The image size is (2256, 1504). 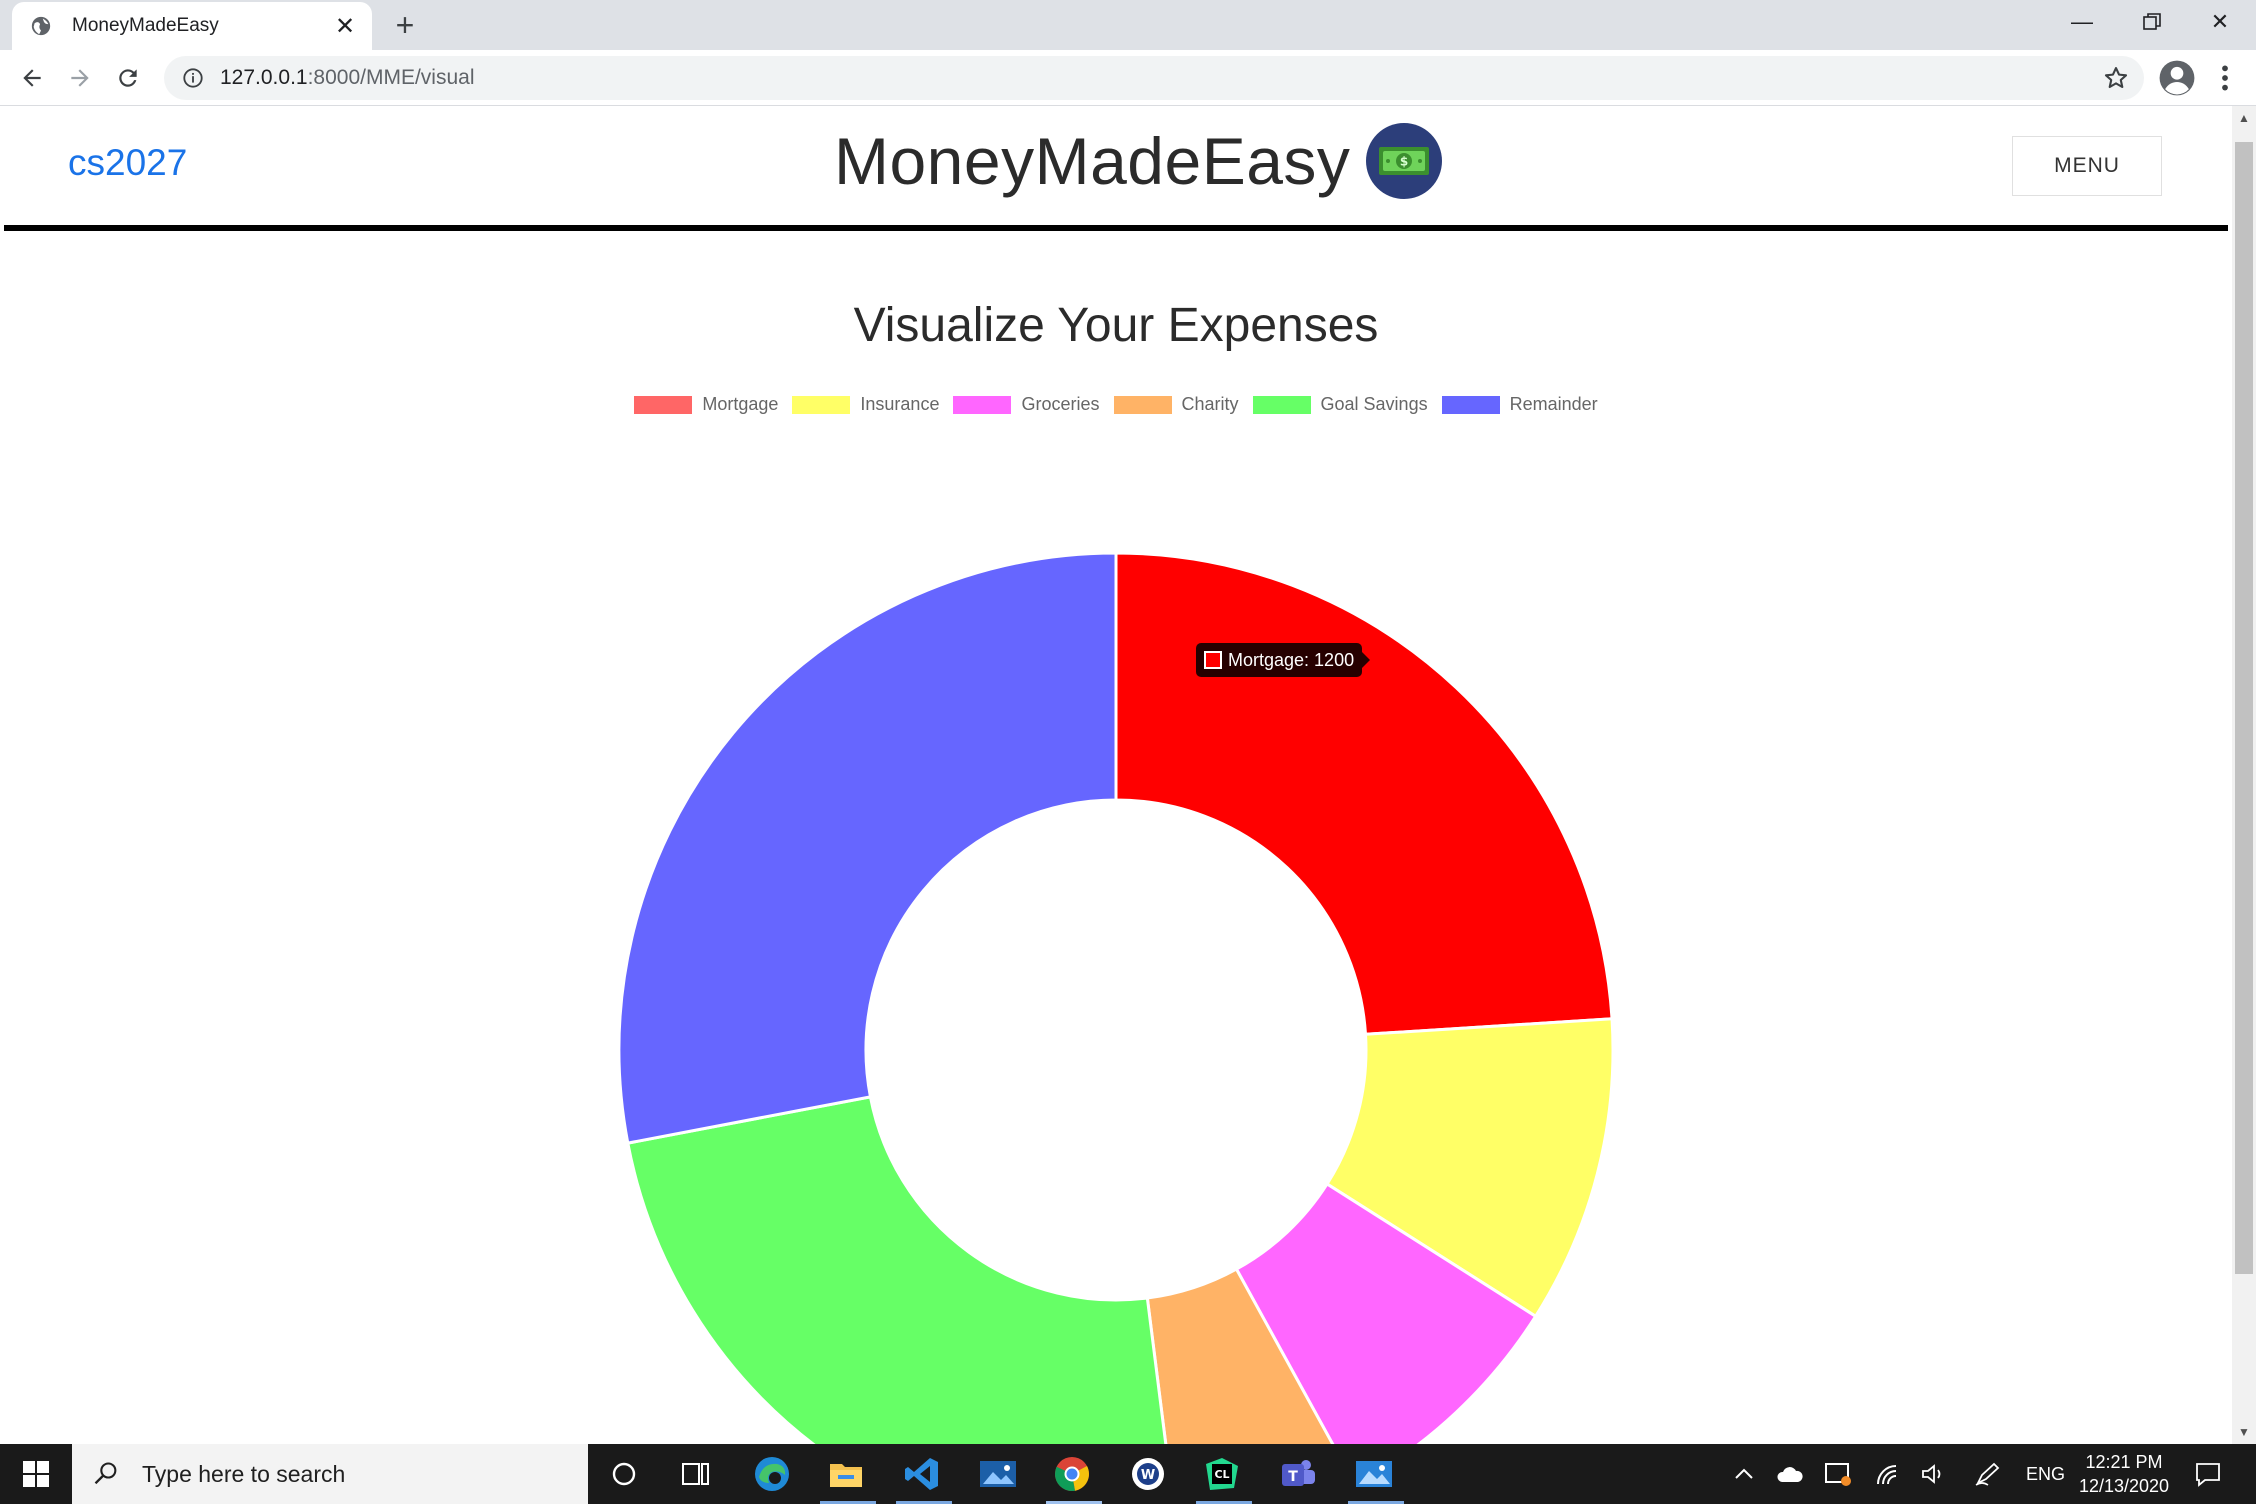 What do you see at coordinates (1934, 1474) in the screenshot?
I see `volume-icon` at bounding box center [1934, 1474].